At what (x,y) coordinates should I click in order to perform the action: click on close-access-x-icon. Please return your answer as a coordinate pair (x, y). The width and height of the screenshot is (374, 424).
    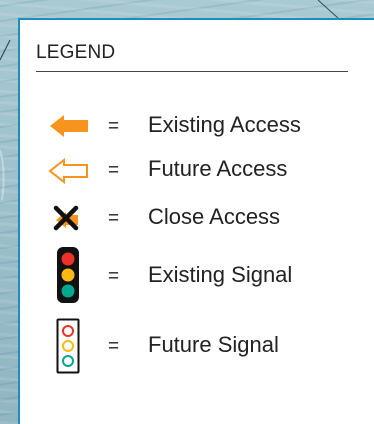
    Looking at the image, I should click on (66, 218).